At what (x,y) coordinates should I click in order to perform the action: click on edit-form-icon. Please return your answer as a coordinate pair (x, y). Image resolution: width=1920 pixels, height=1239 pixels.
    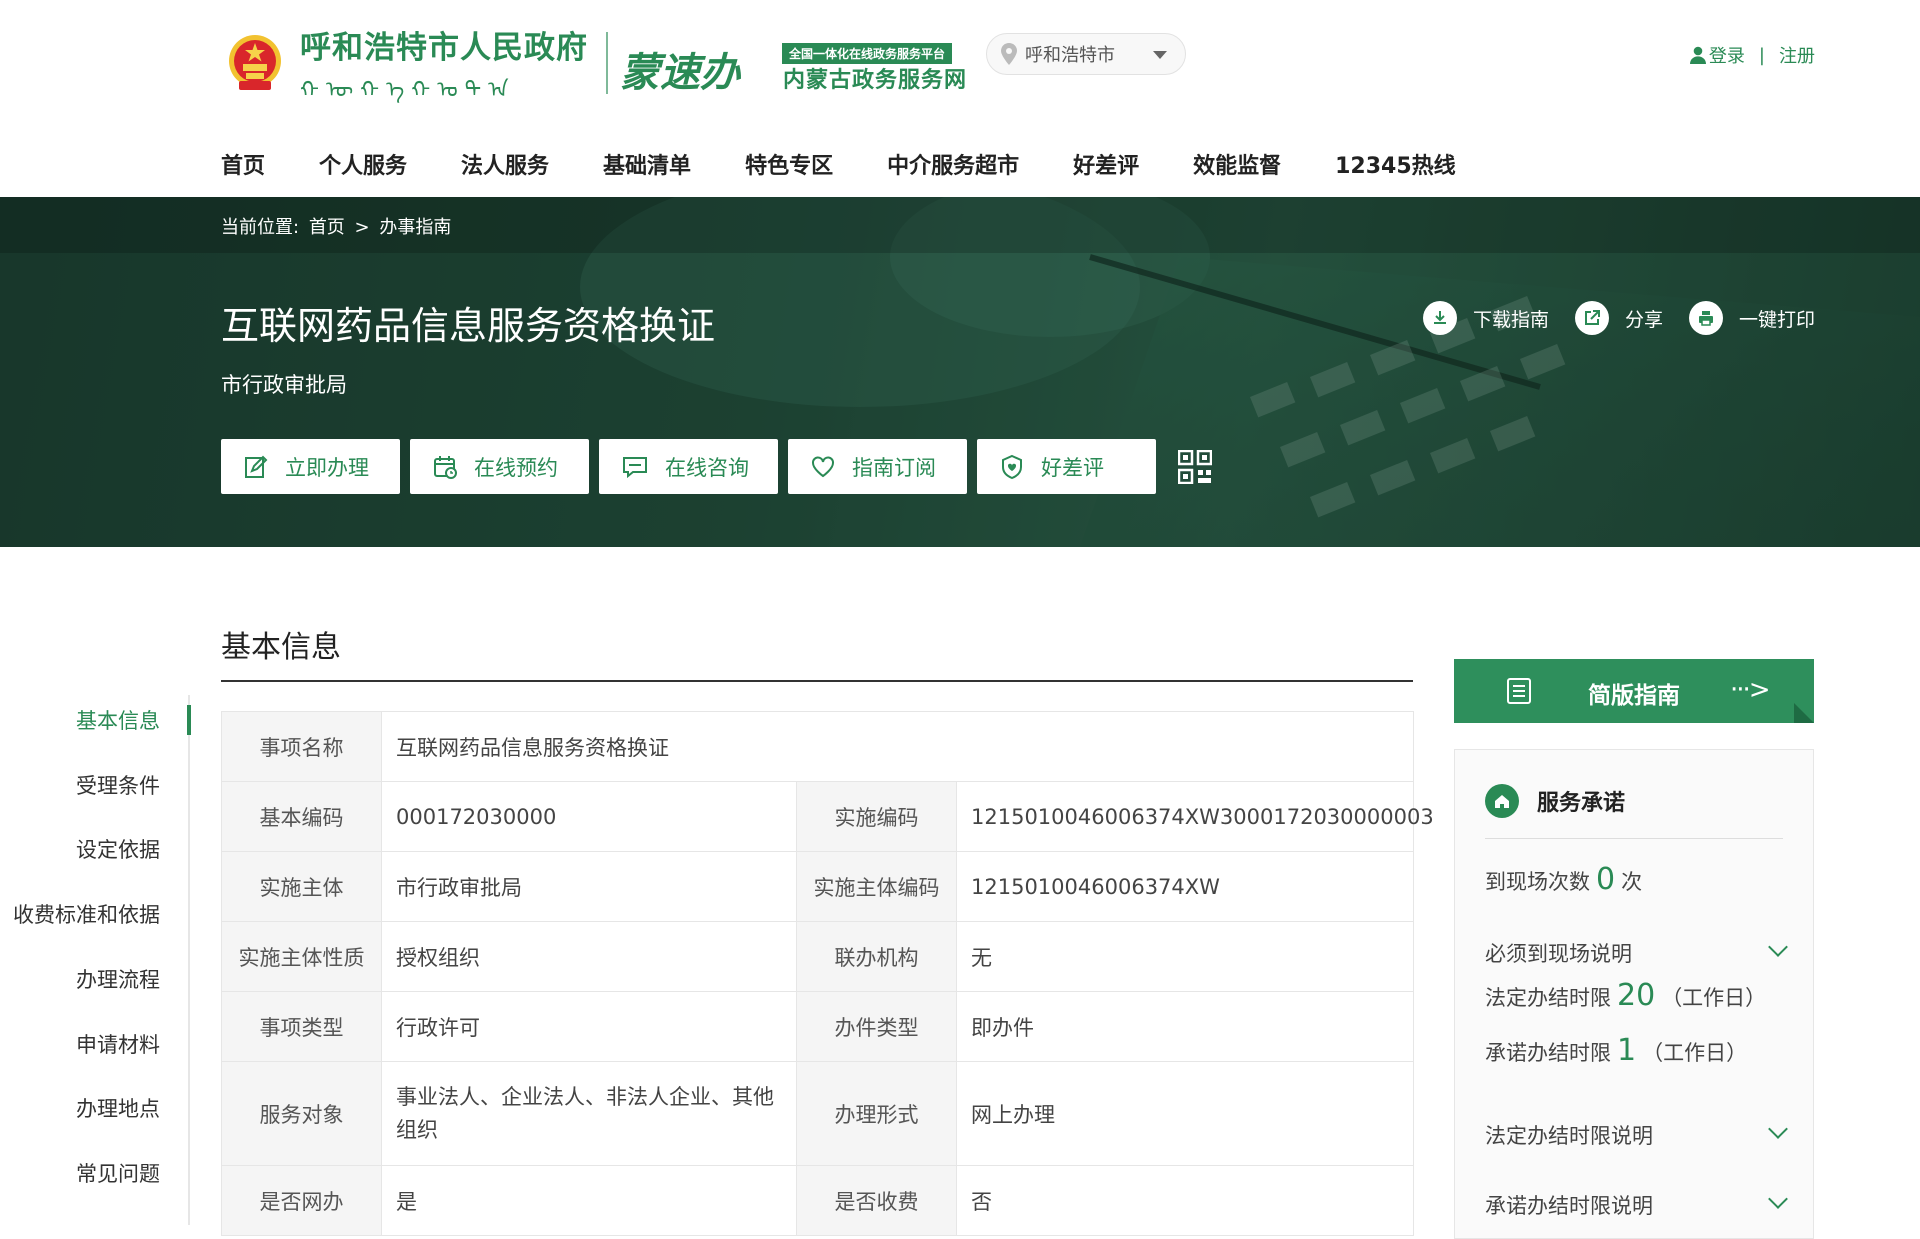
    Looking at the image, I should click on (256, 466).